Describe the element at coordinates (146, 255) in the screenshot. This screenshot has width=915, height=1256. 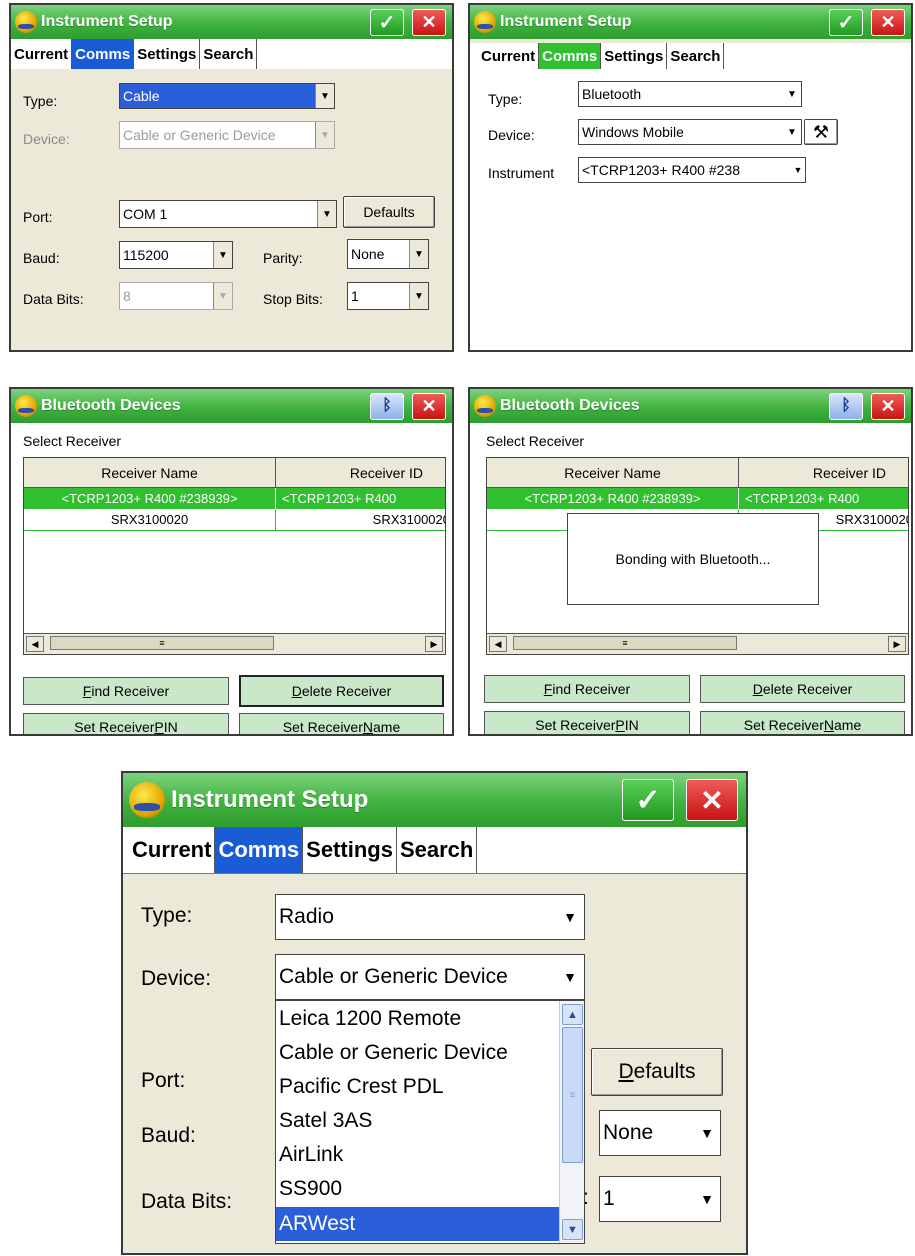
I see `baud-value: 115200` at that location.